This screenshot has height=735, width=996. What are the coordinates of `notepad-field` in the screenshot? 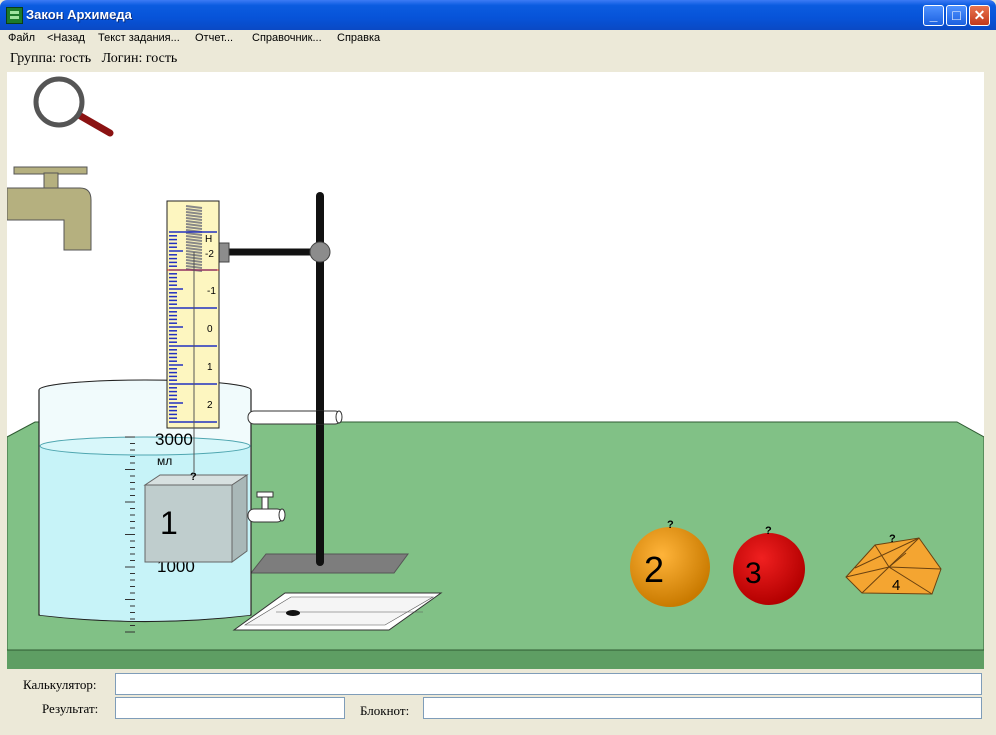 It's located at (702, 708).